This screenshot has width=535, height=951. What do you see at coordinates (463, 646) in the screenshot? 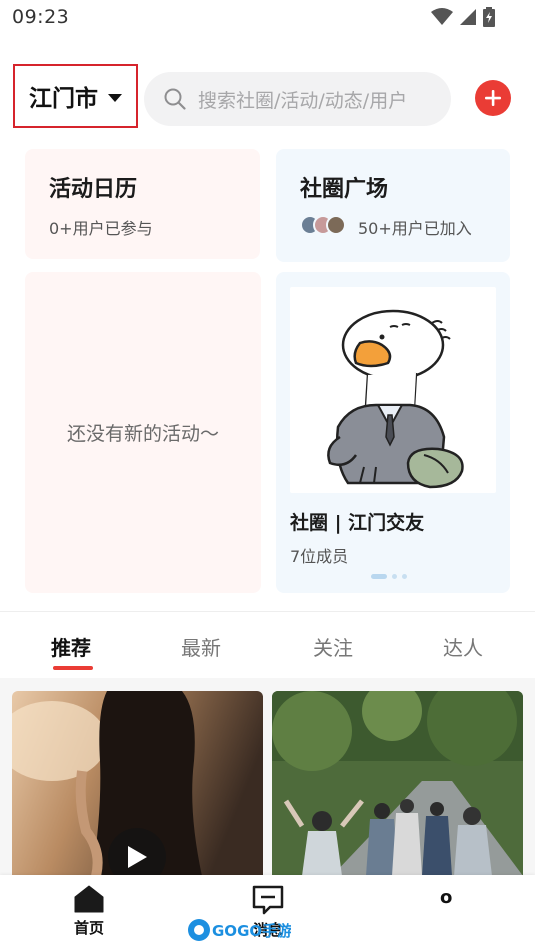
I see `tab-experts: 达人` at bounding box center [463, 646].